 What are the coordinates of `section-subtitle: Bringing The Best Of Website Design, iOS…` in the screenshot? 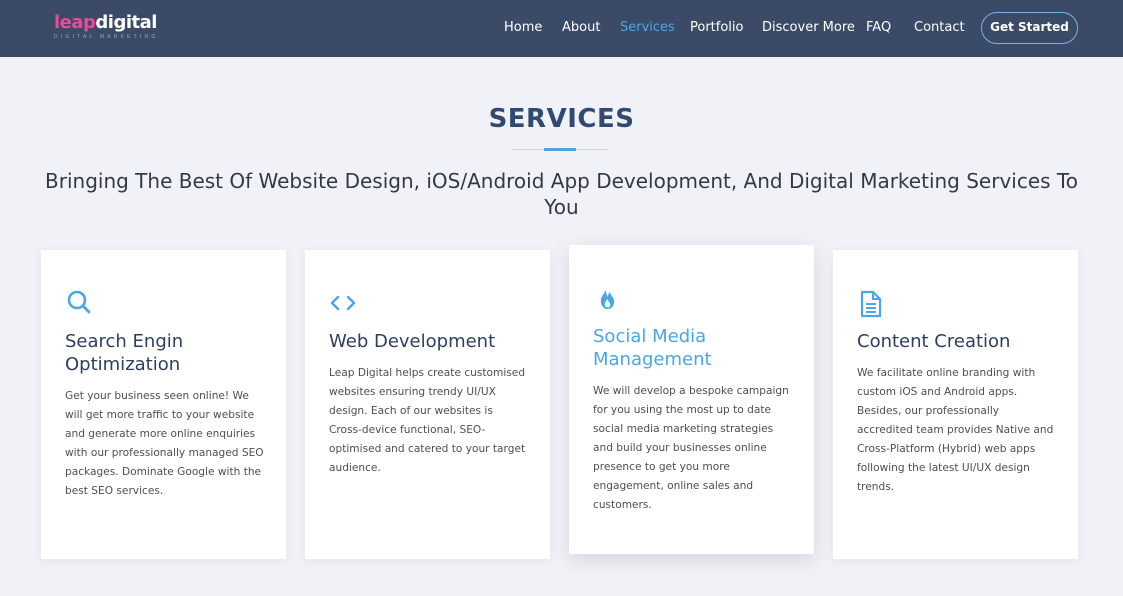 It's located at (561, 194).